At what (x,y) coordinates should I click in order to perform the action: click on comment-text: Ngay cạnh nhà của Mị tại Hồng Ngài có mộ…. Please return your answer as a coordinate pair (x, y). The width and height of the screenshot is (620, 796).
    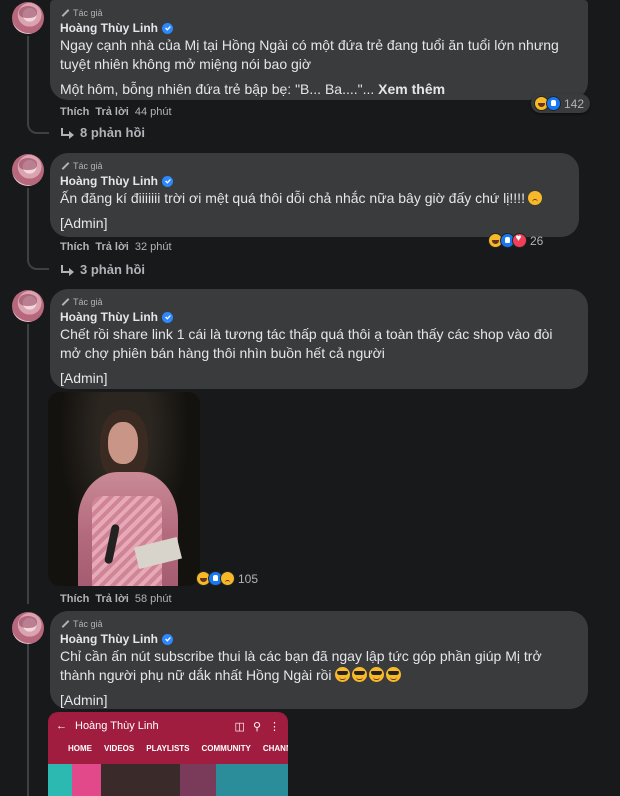
    Looking at the image, I should click on (309, 54).